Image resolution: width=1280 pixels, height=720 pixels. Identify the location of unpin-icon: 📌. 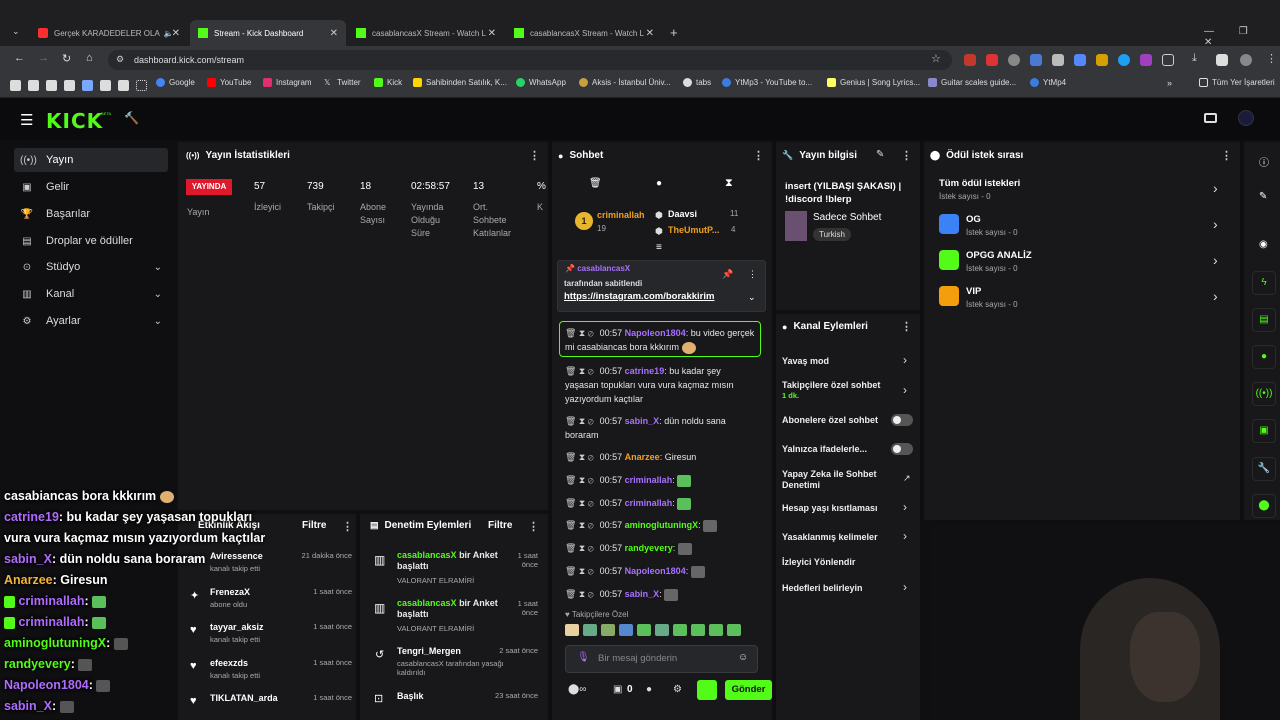
(727, 274).